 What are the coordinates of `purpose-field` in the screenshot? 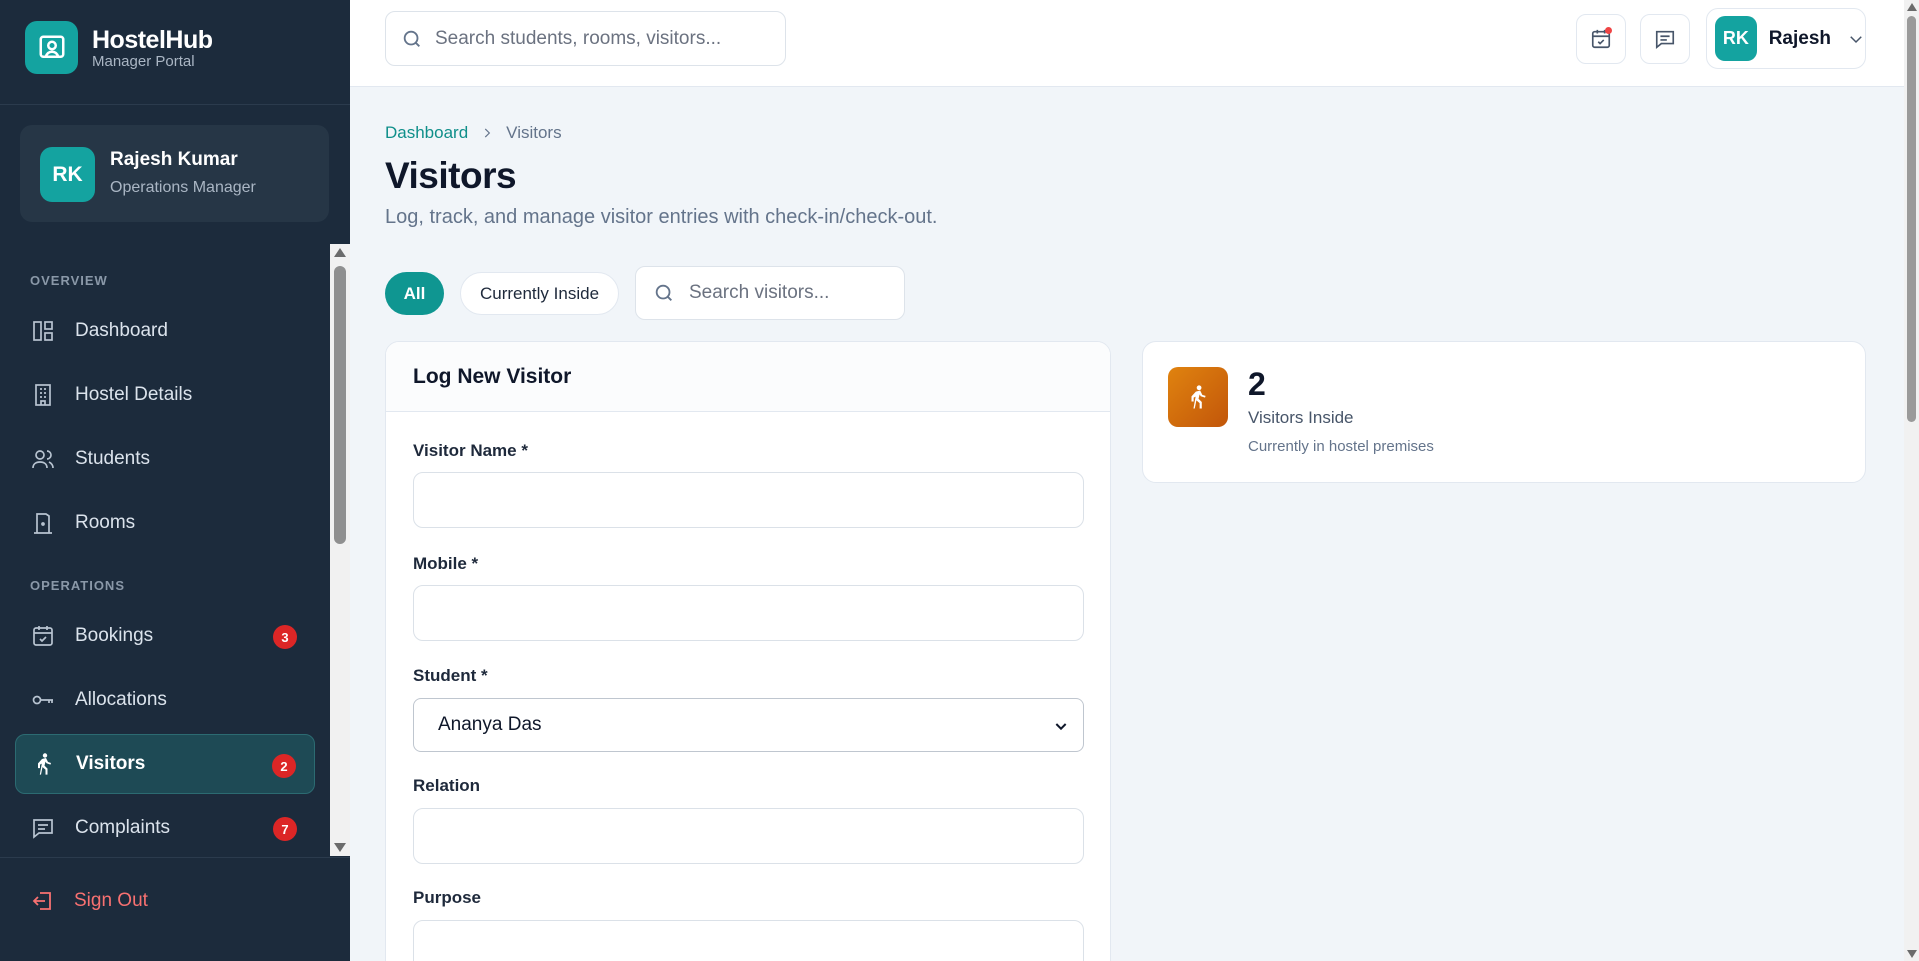 It's located at (748, 940).